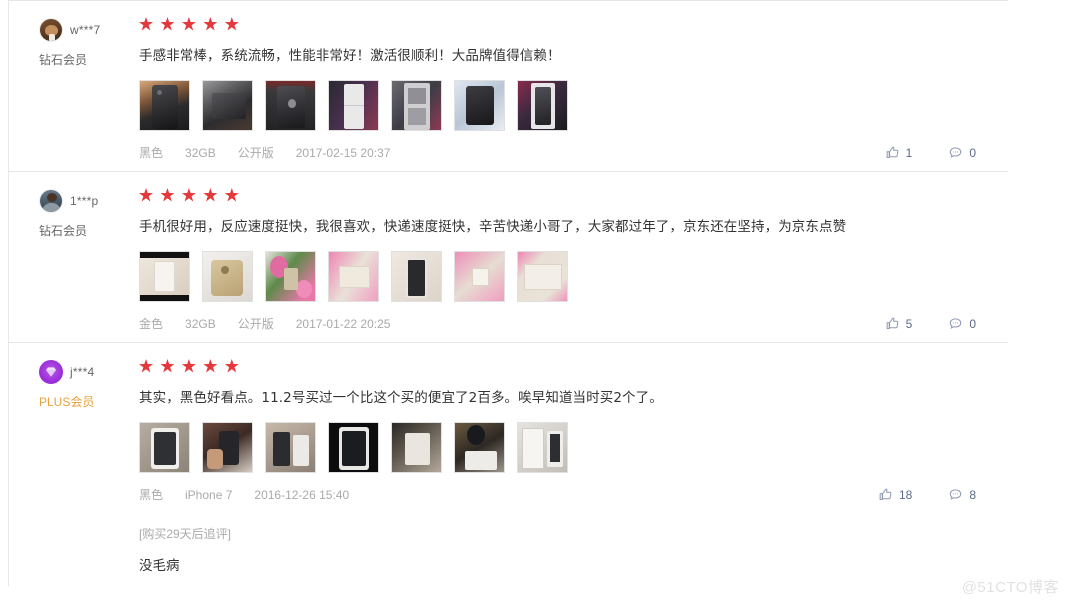 Image resolution: width=1071 pixels, height=605 pixels. Describe the element at coordinates (51, 201) in the screenshot. I see `user-avatar-photo-icon` at that location.